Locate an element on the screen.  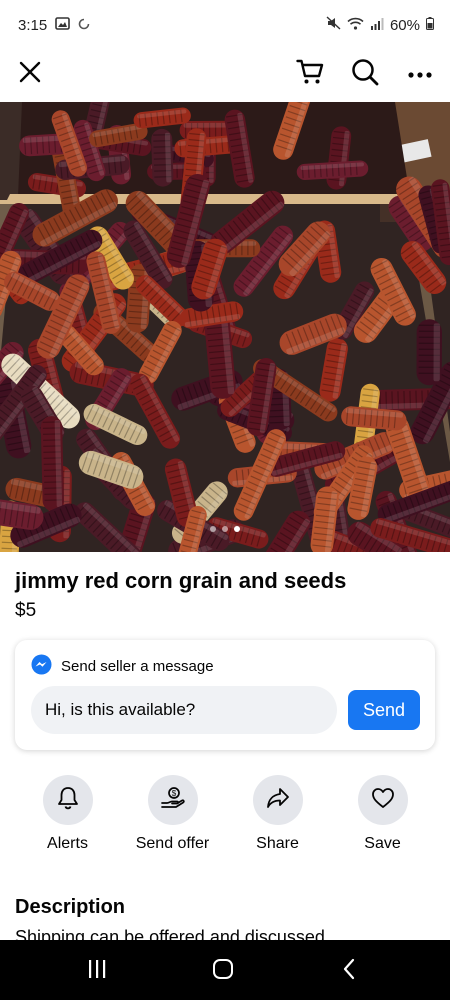
cart-button is located at coordinates (310, 74).